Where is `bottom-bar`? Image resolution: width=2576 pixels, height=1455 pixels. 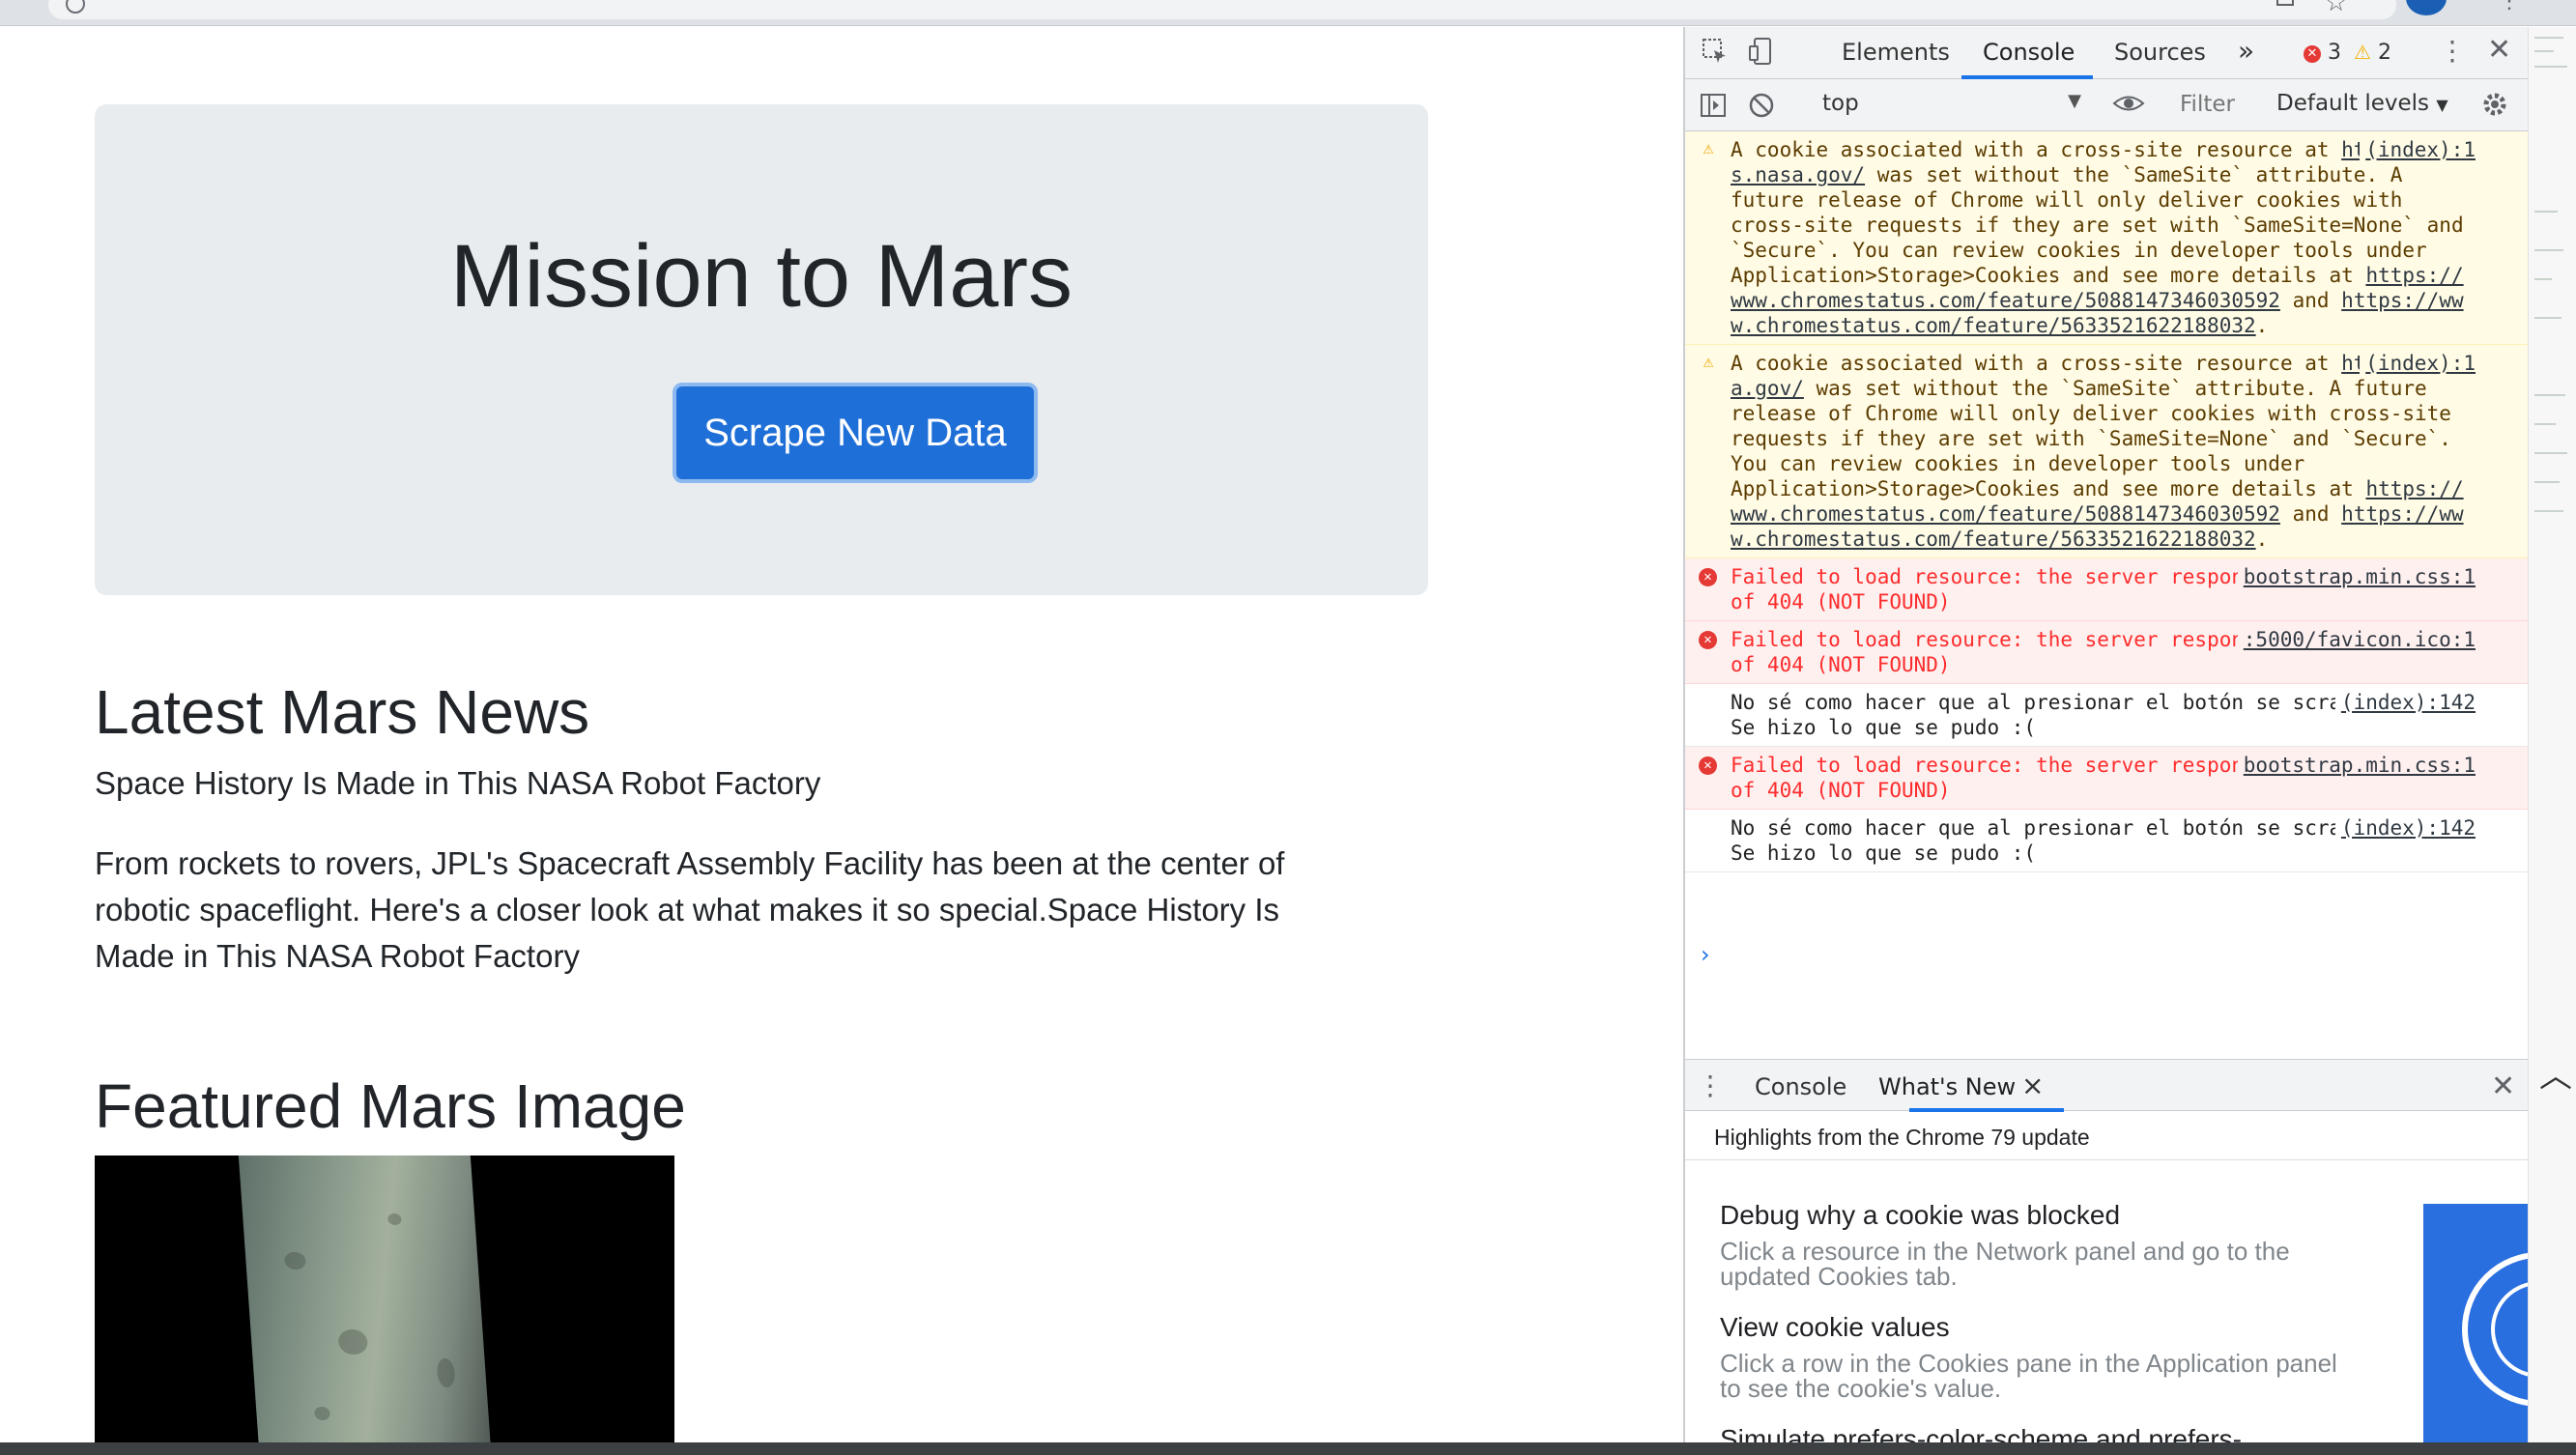 bottom-bar is located at coordinates (1288, 1449).